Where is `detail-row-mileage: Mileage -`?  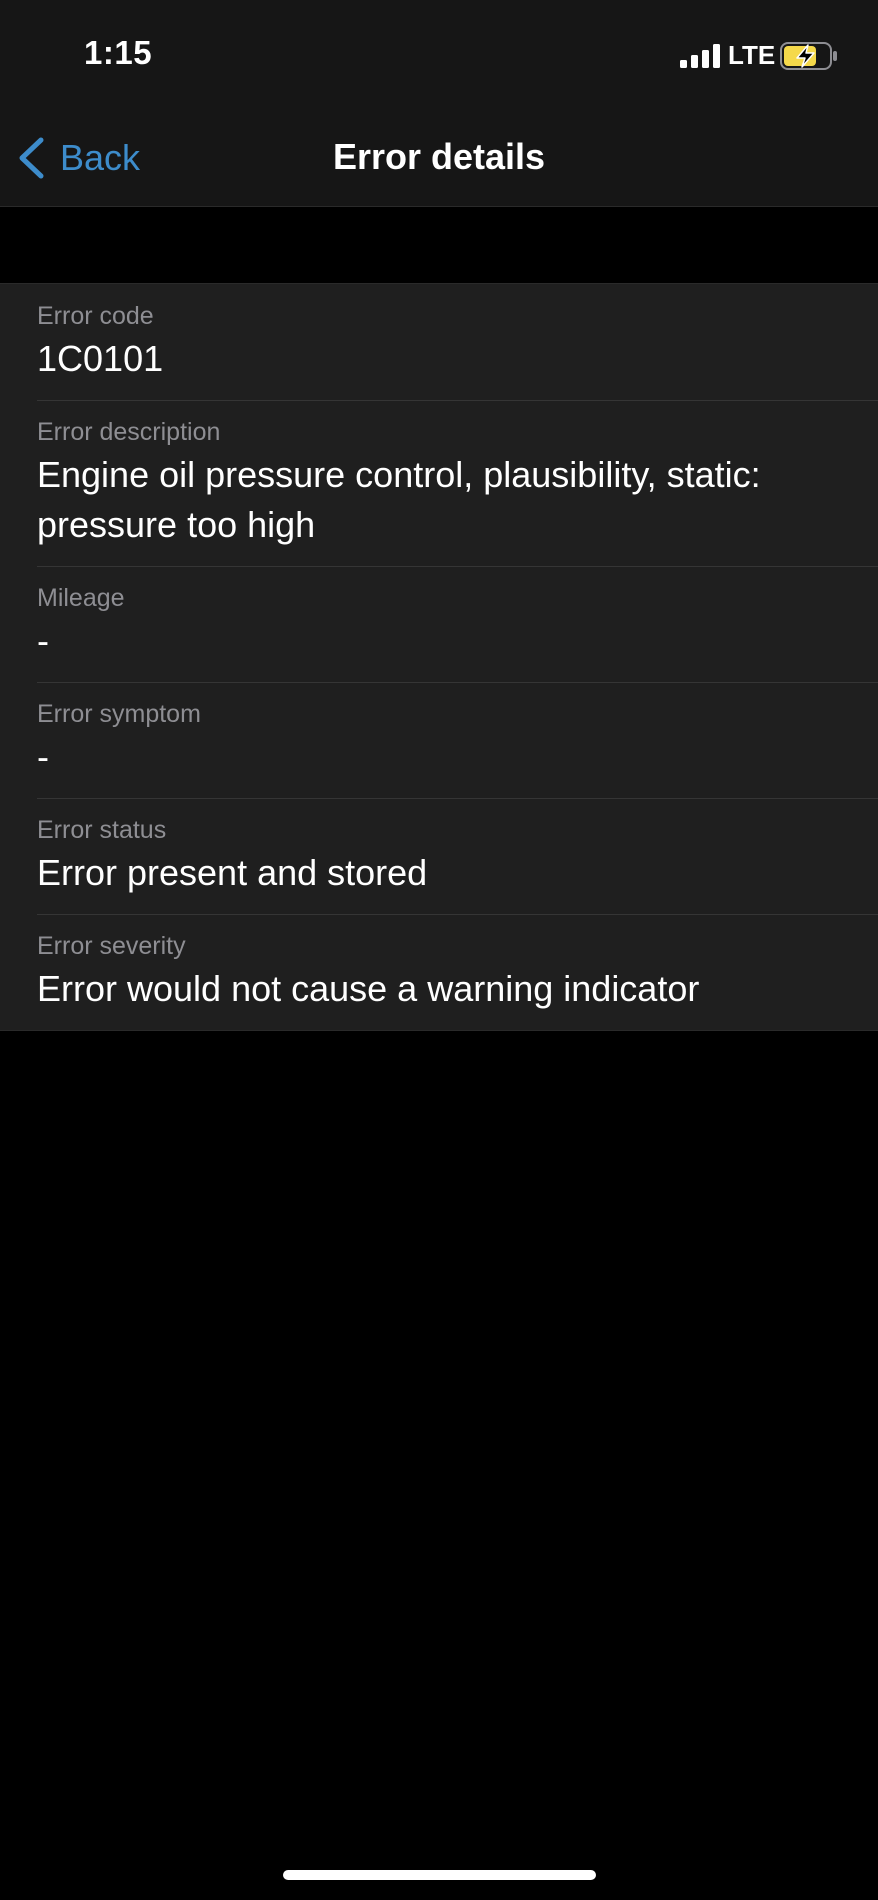 detail-row-mileage: Mileage - is located at coordinates (439, 624).